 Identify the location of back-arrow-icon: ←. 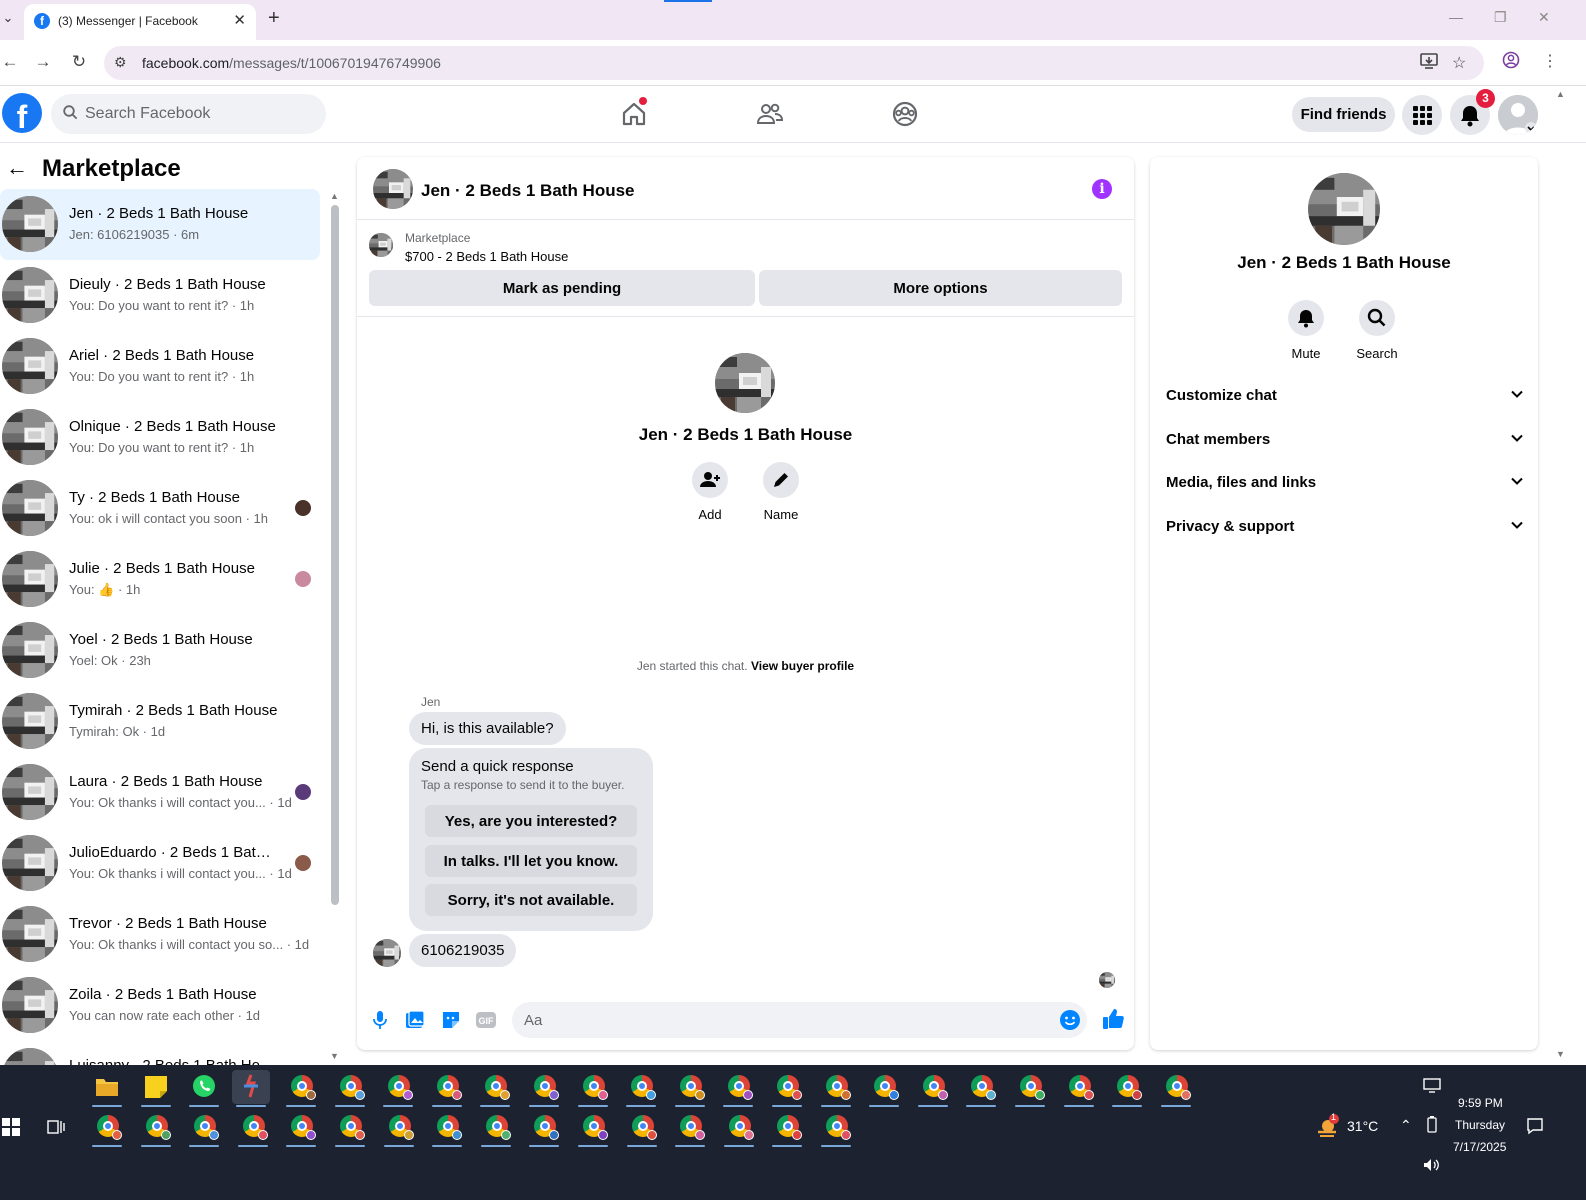
(17, 168).